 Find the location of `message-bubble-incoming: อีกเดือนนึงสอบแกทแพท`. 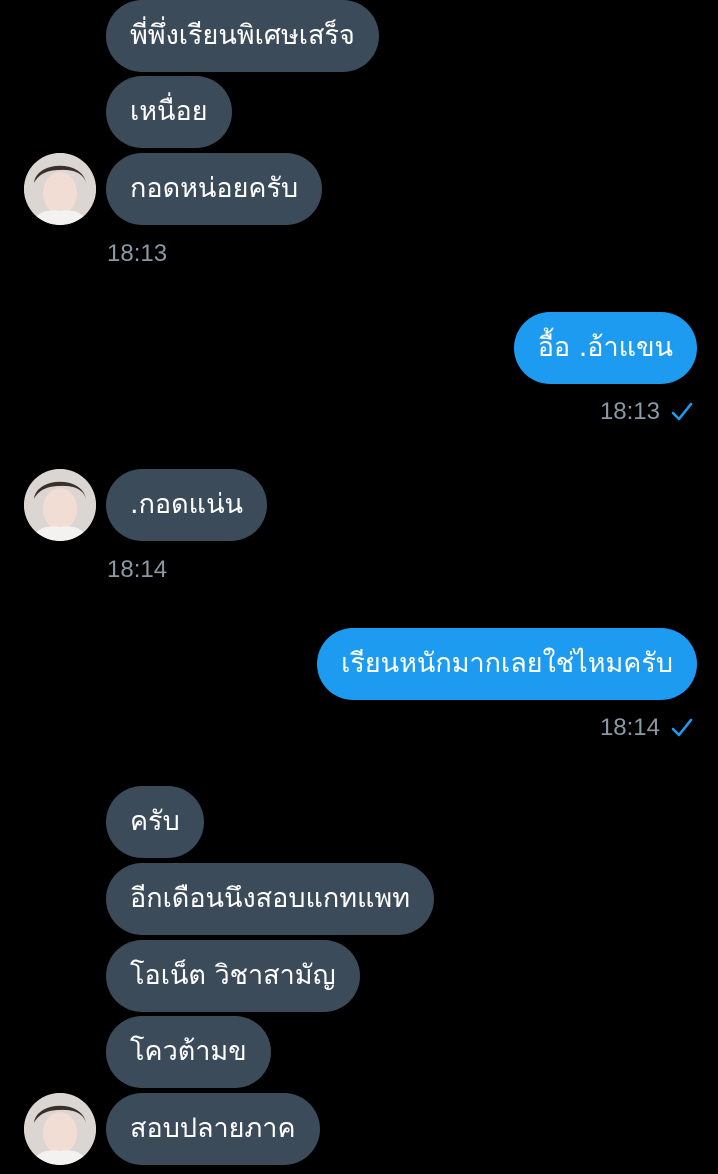

message-bubble-incoming: อีกเดือนนึงสอบแกทแพท is located at coordinates (270, 899).